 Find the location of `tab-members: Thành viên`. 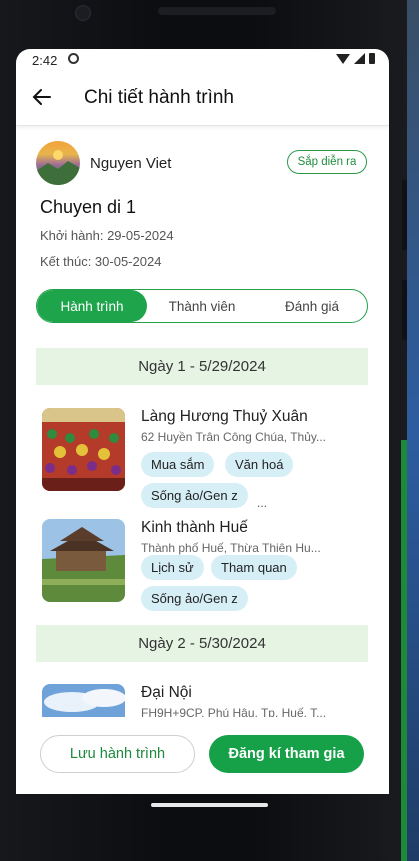

tab-members: Thành viên is located at coordinates (202, 306).